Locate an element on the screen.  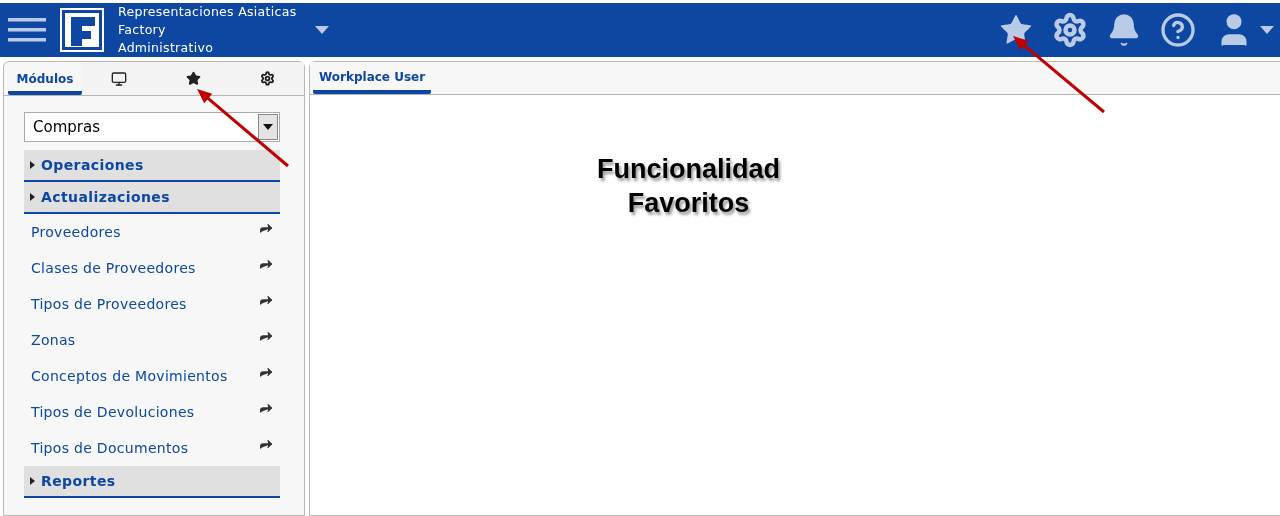
menu-item: Tipos de Proveedores is located at coordinates (152, 304).